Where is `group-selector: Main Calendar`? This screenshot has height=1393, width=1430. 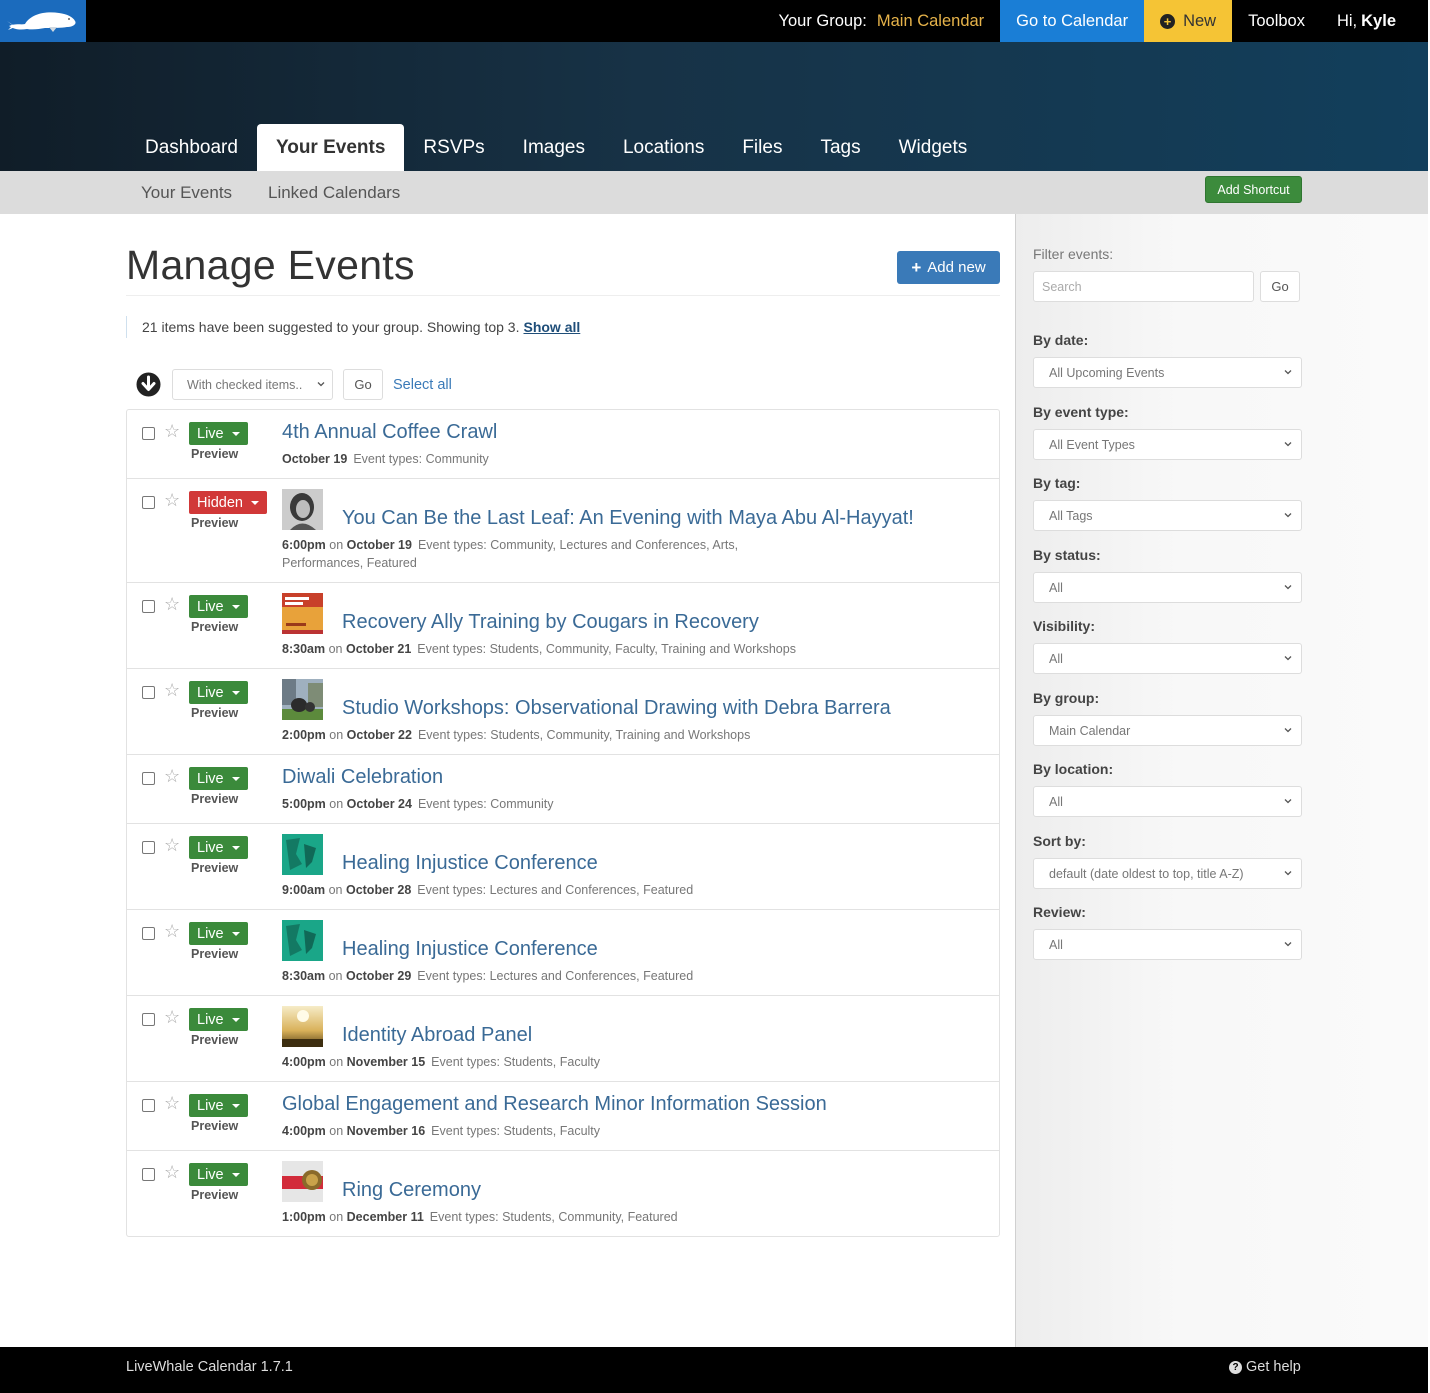
group-selector: Main Calendar is located at coordinates (936, 21).